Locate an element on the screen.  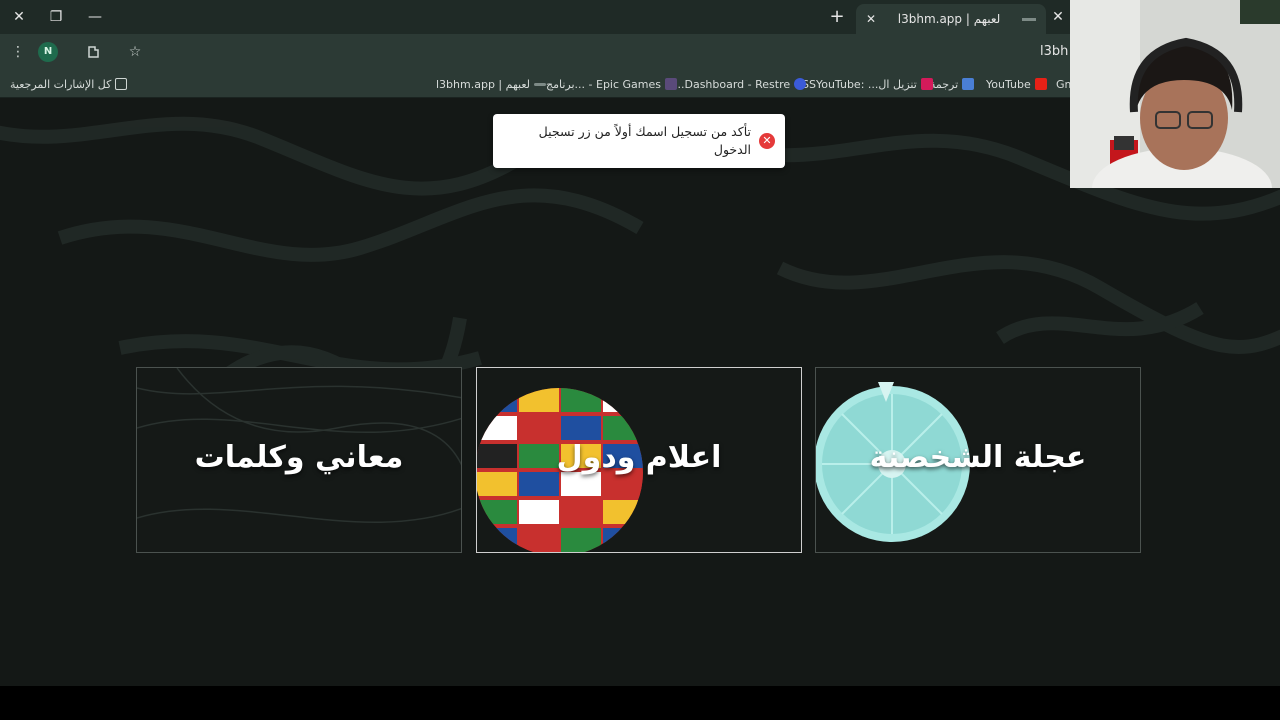
ssyoutube-icon is located at coordinates (926, 84).